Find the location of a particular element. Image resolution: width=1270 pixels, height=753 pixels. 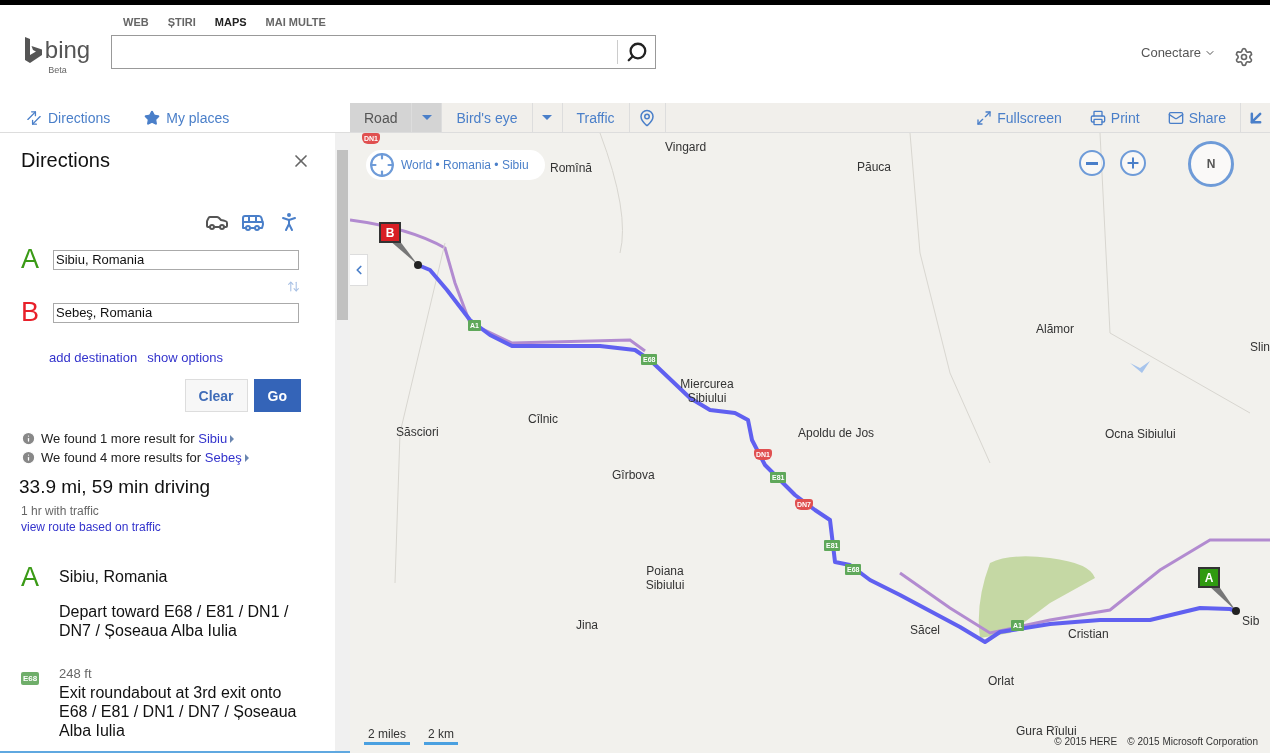

place-label: Poiana Sibiului is located at coordinates (665, 578).